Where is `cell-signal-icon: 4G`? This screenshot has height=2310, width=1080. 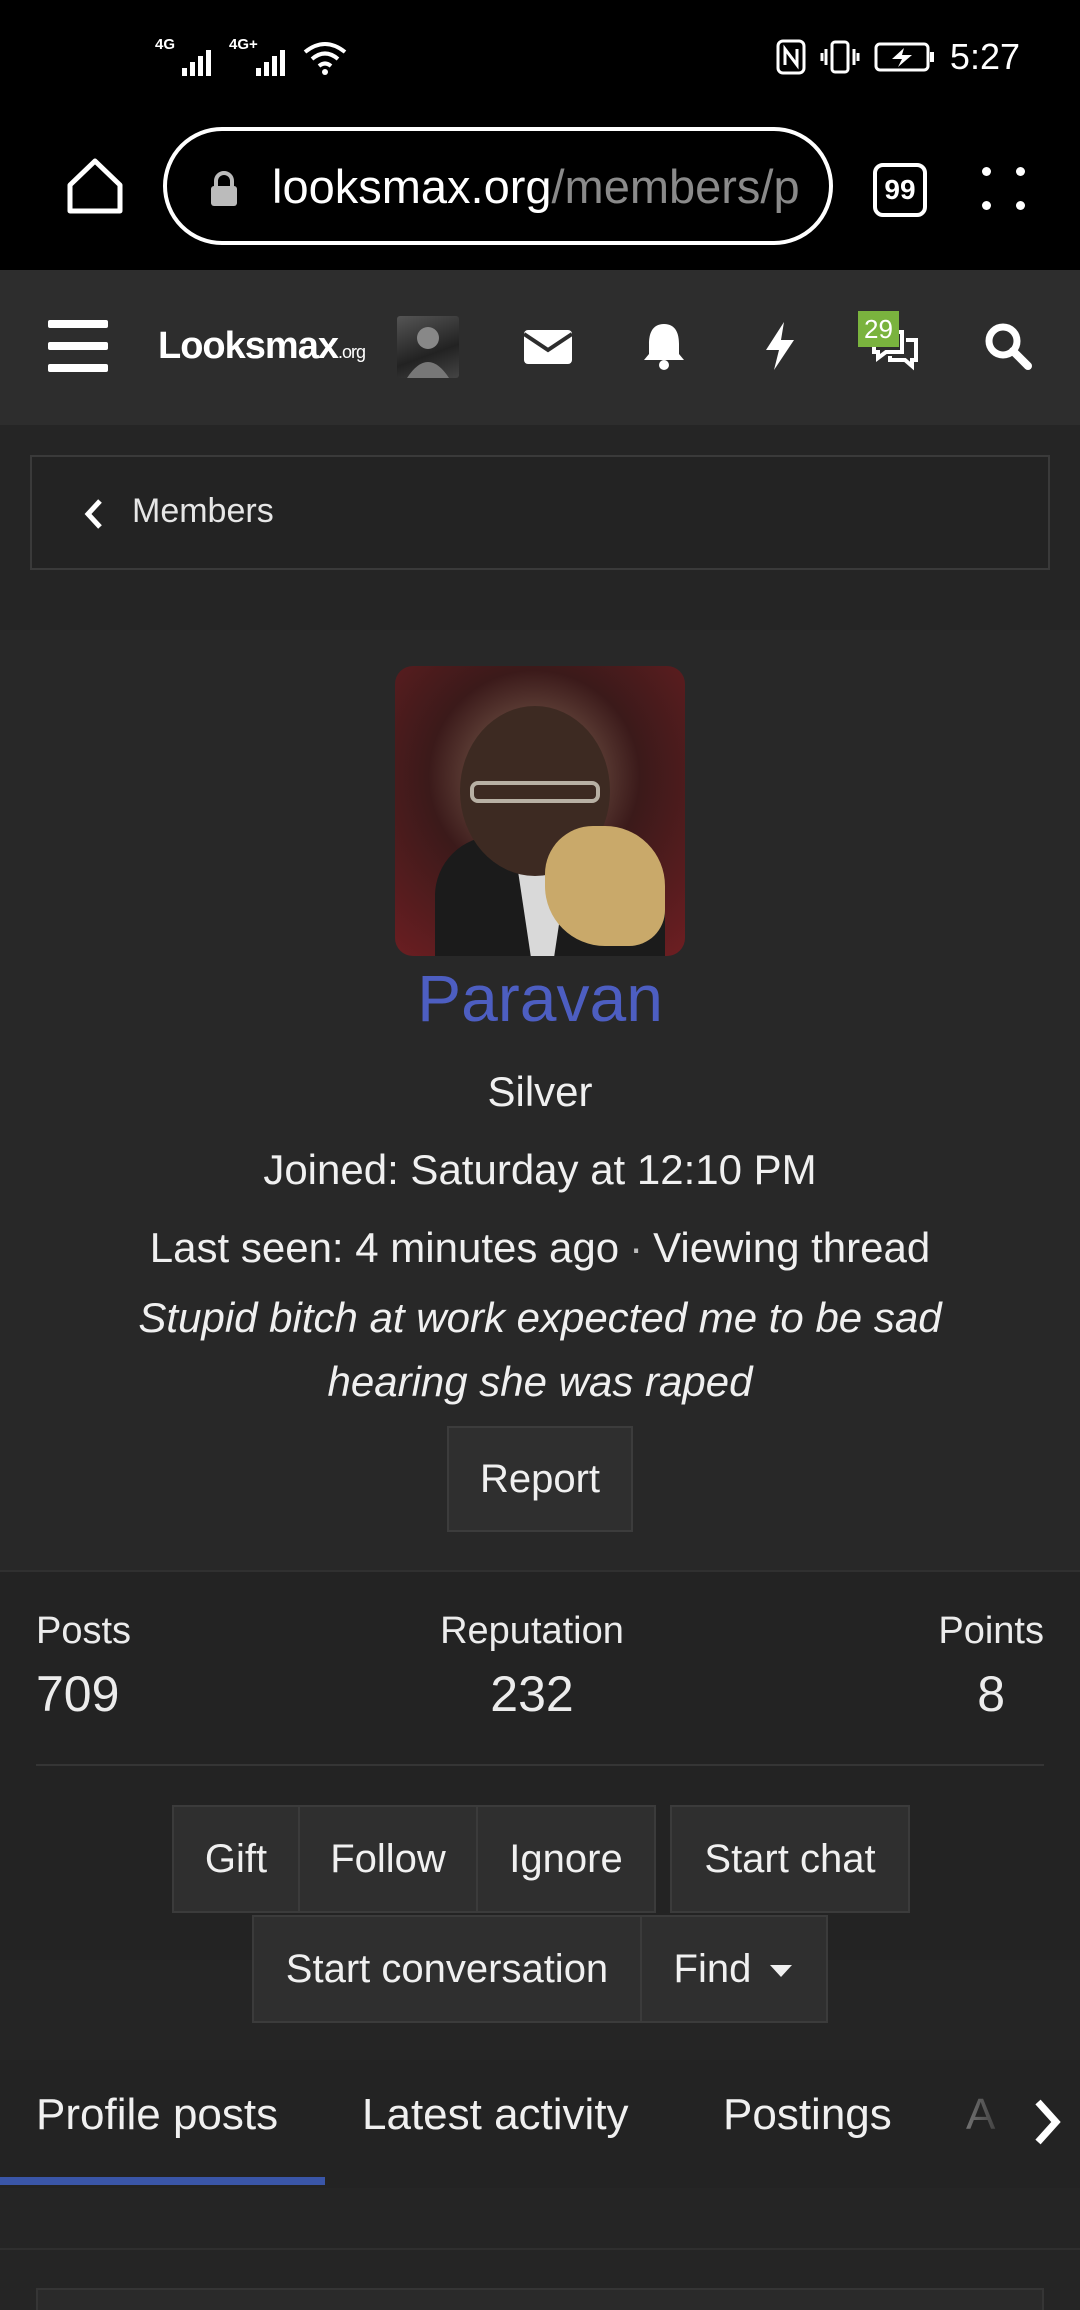 cell-signal-icon: 4G is located at coordinates (183, 56).